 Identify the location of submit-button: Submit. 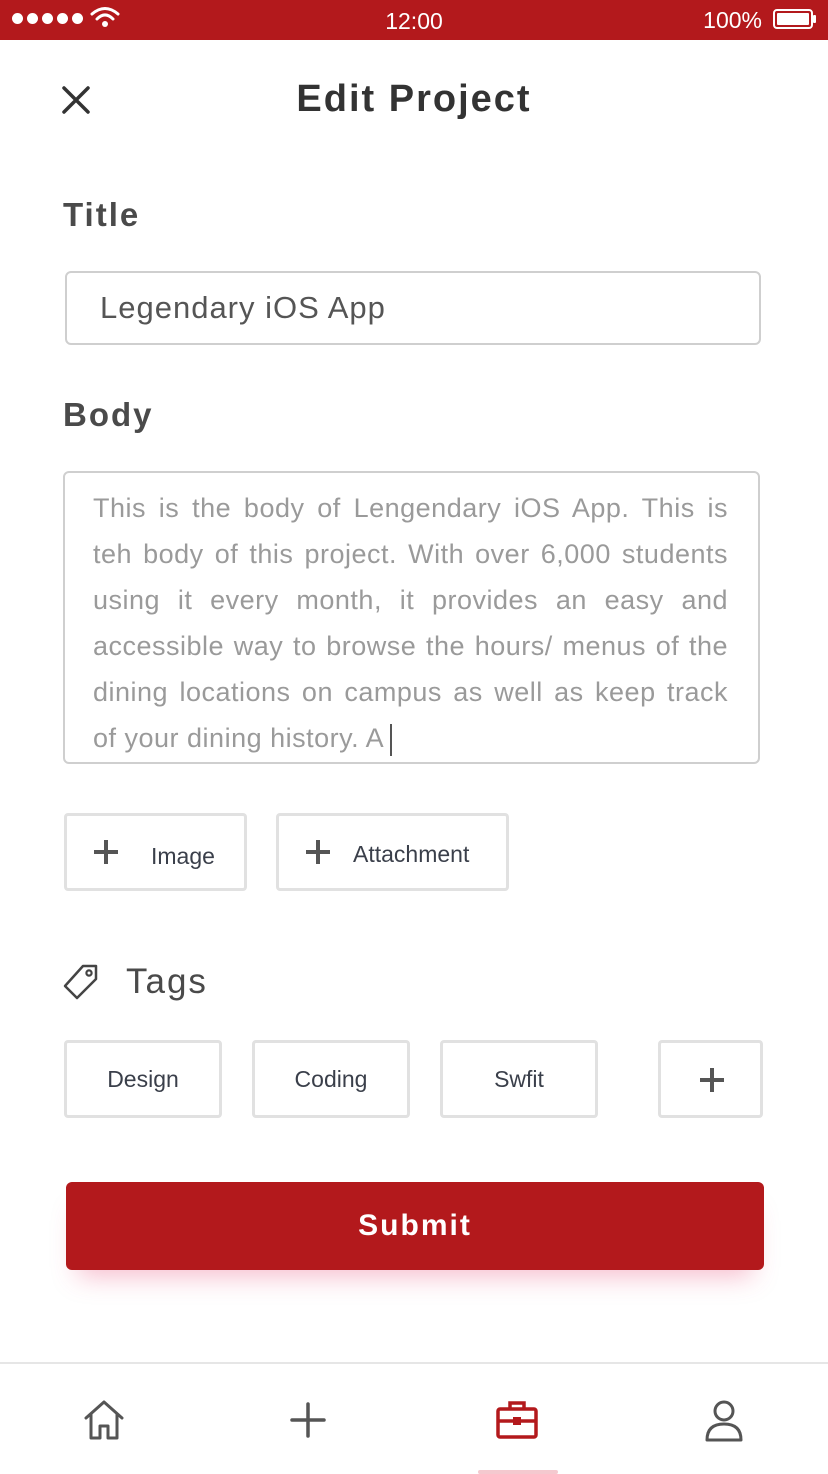
(415, 1226).